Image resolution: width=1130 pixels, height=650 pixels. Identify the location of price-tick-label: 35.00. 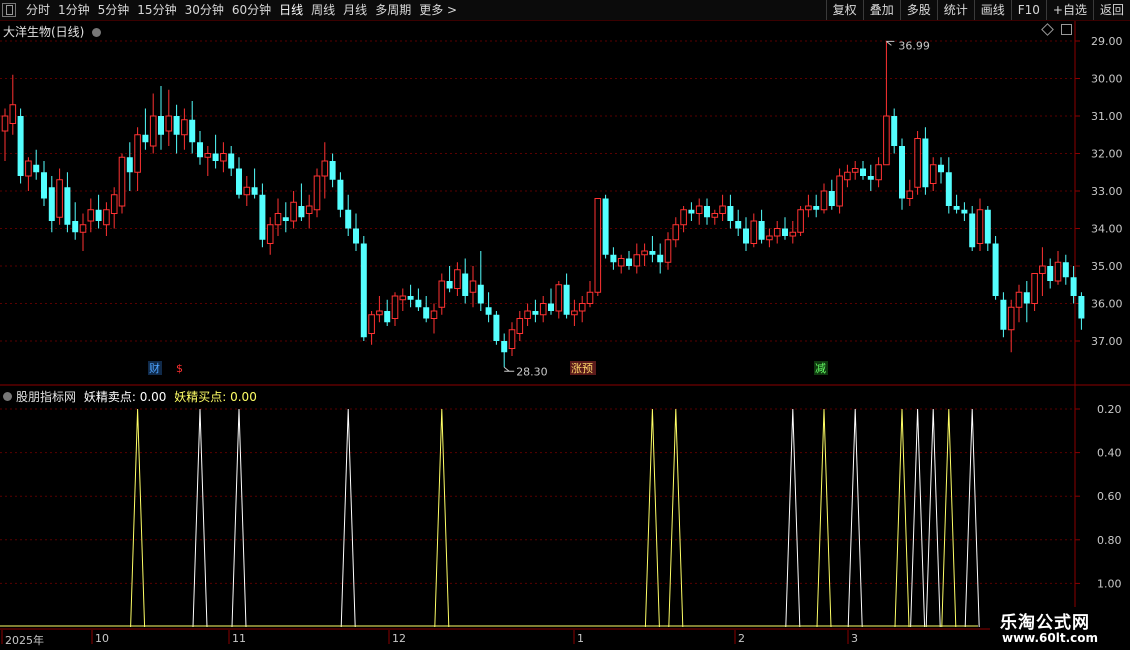
(1107, 266).